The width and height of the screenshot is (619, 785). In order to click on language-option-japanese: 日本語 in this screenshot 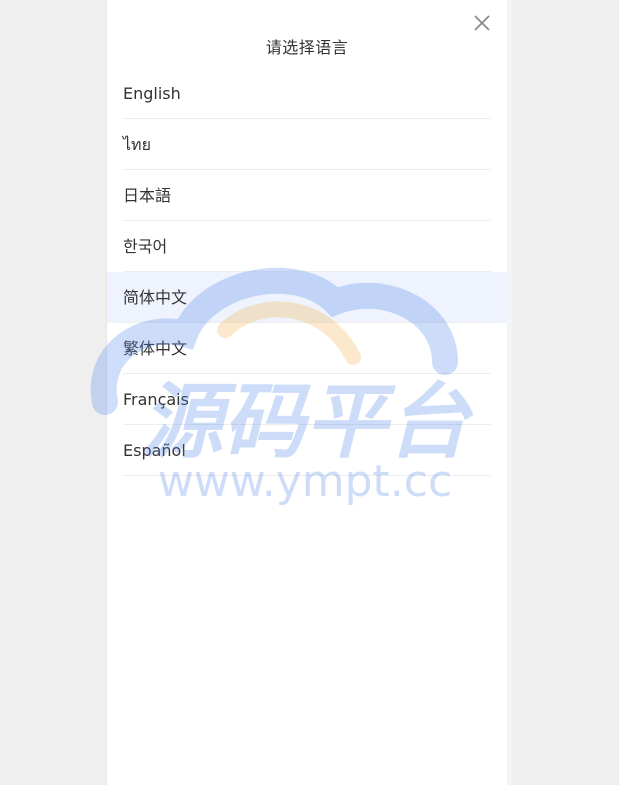, I will do `click(307, 195)`.